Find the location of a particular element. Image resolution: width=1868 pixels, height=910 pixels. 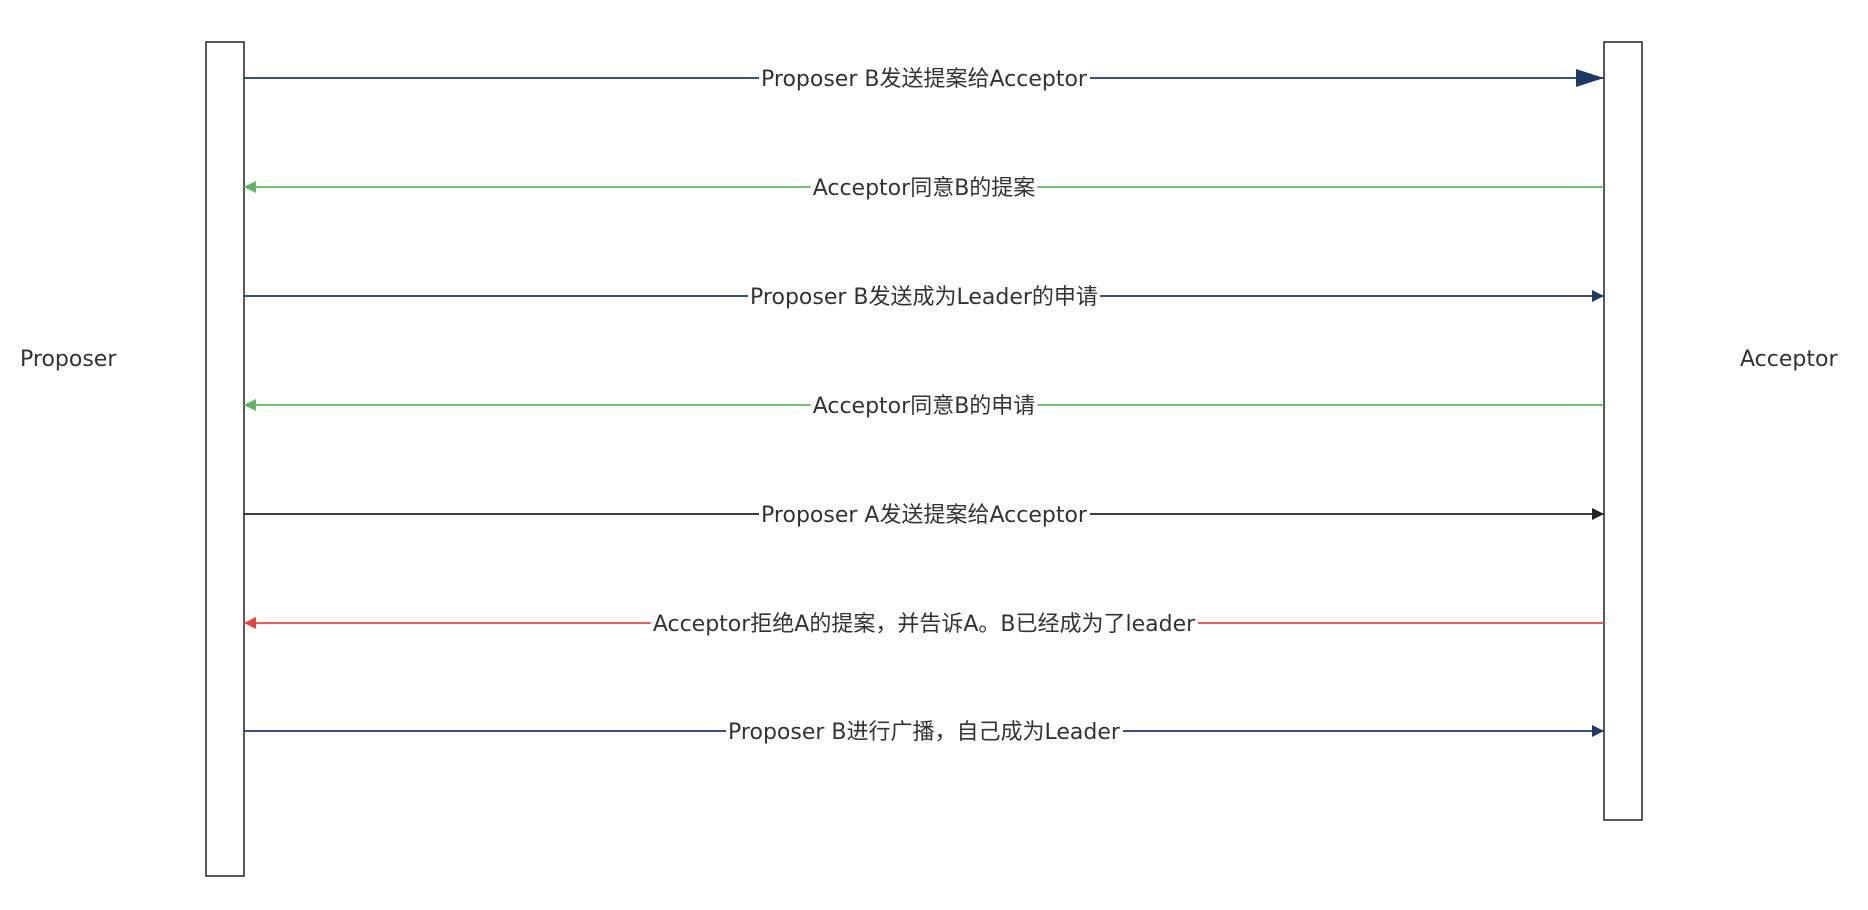

message-label: Proposer B进行广播，自己成为Leader is located at coordinates (924, 732).